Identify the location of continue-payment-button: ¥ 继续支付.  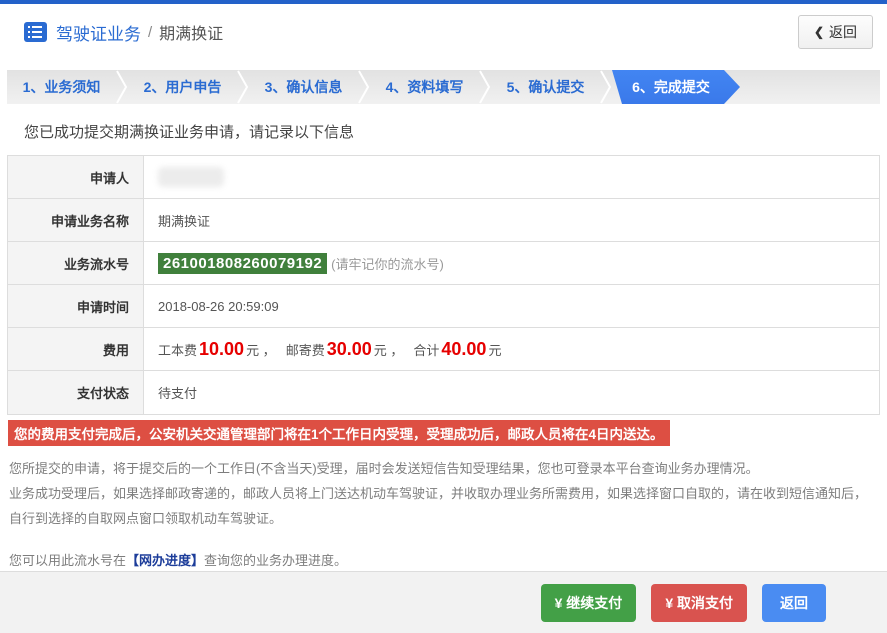
(588, 602).